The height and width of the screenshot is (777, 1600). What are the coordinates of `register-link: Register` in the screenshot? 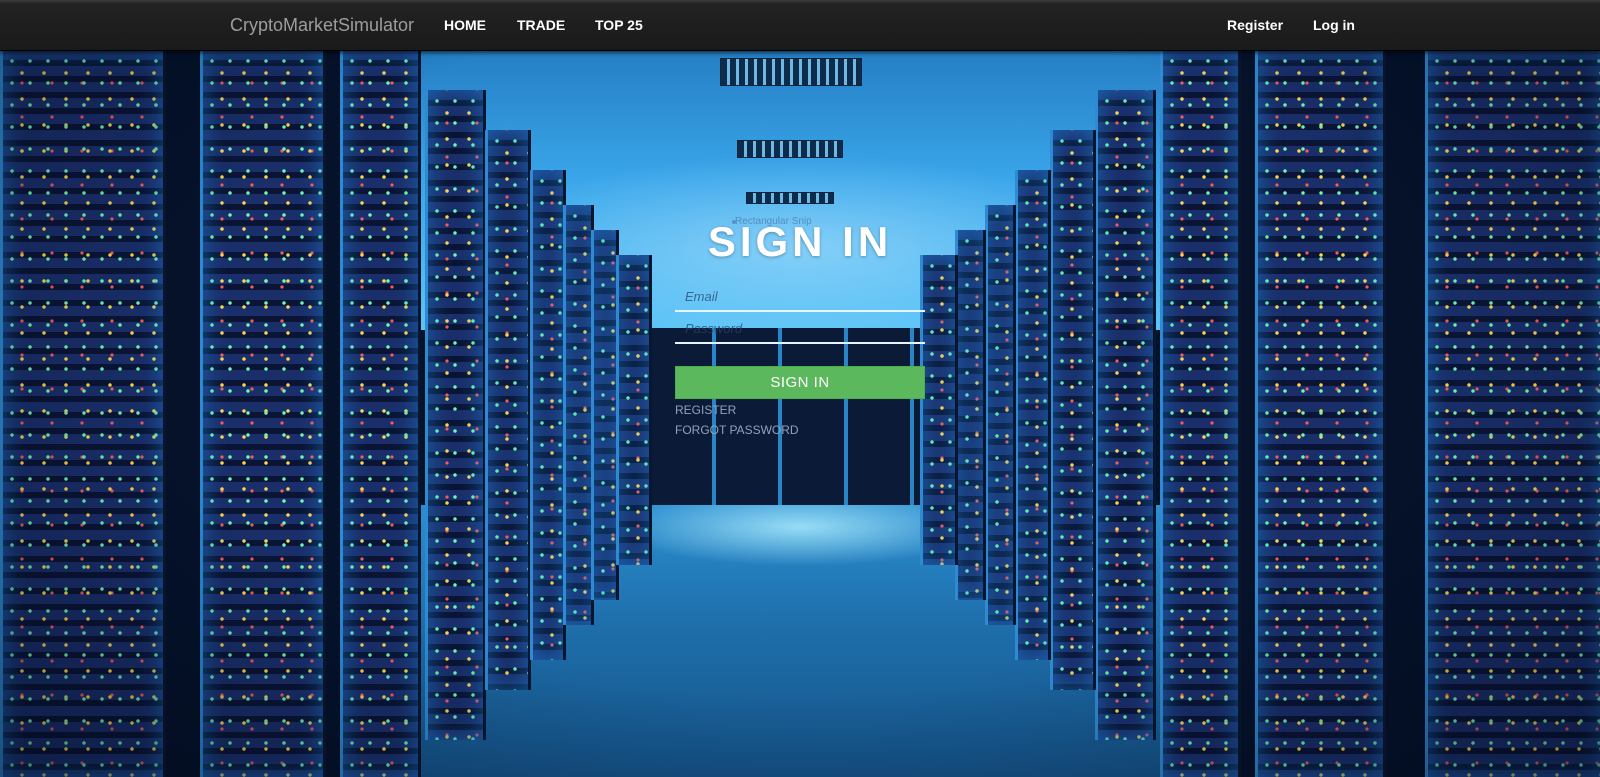 It's located at (1255, 25).